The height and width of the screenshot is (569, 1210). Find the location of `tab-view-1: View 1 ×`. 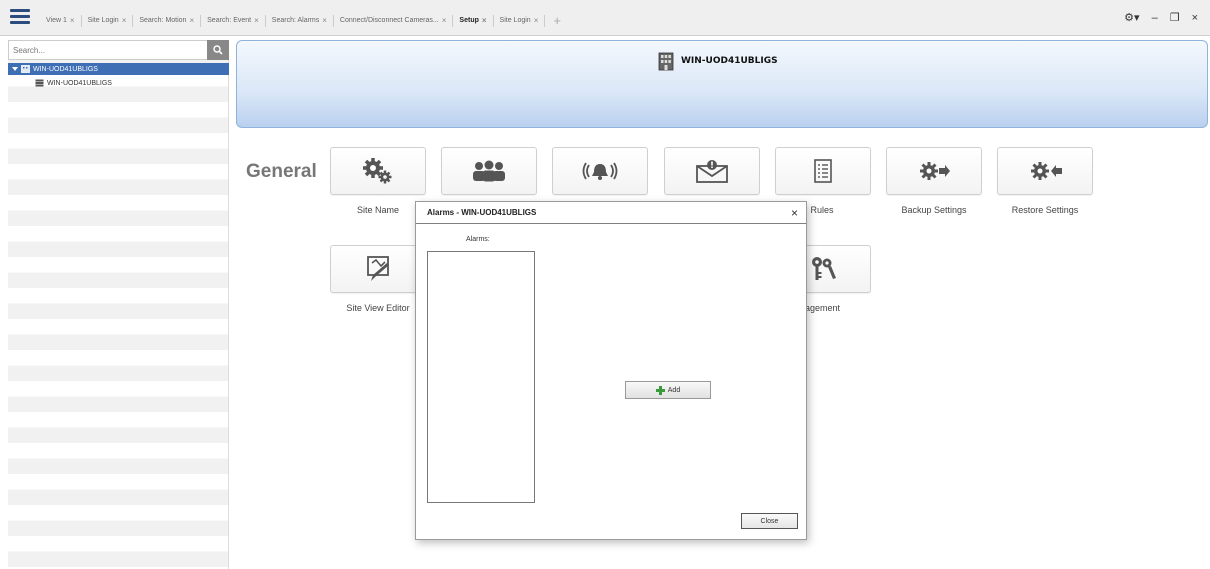

tab-view-1: View 1 × is located at coordinates (61, 21).